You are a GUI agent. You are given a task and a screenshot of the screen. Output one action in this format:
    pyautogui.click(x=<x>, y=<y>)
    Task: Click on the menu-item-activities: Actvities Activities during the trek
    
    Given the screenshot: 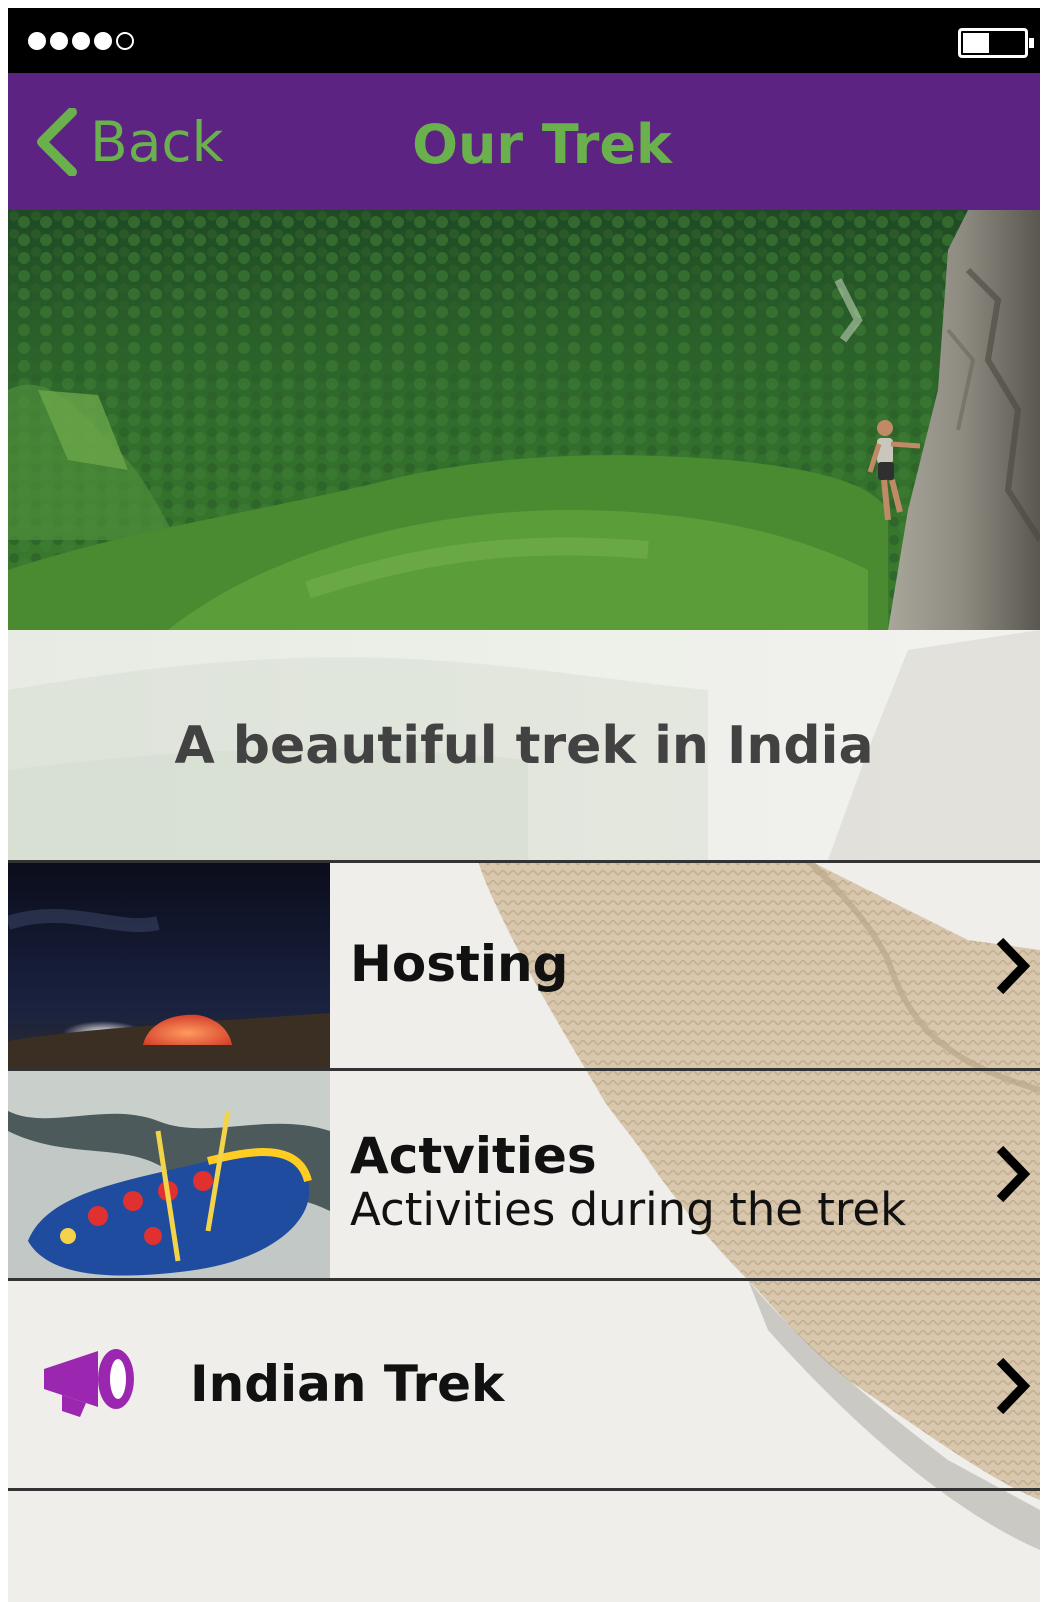 What is the action you would take?
    pyautogui.click(x=524, y=1173)
    